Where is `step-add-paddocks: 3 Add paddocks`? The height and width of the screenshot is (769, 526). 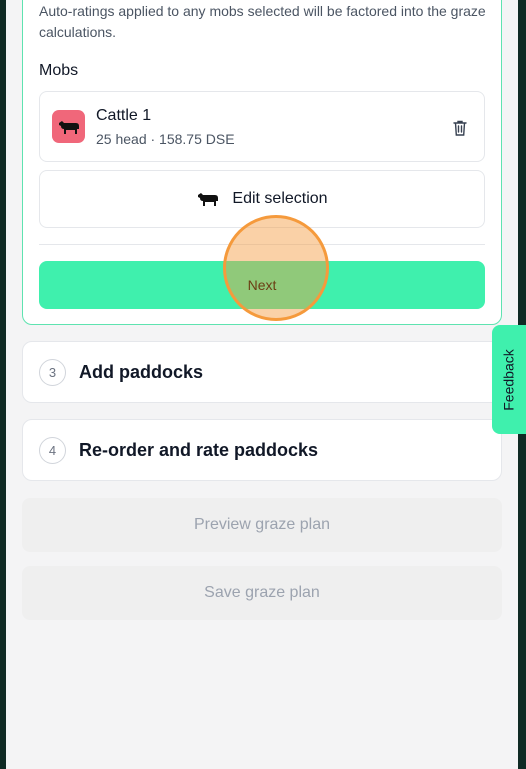
step-add-paddocks: 3 Add paddocks is located at coordinates (262, 372).